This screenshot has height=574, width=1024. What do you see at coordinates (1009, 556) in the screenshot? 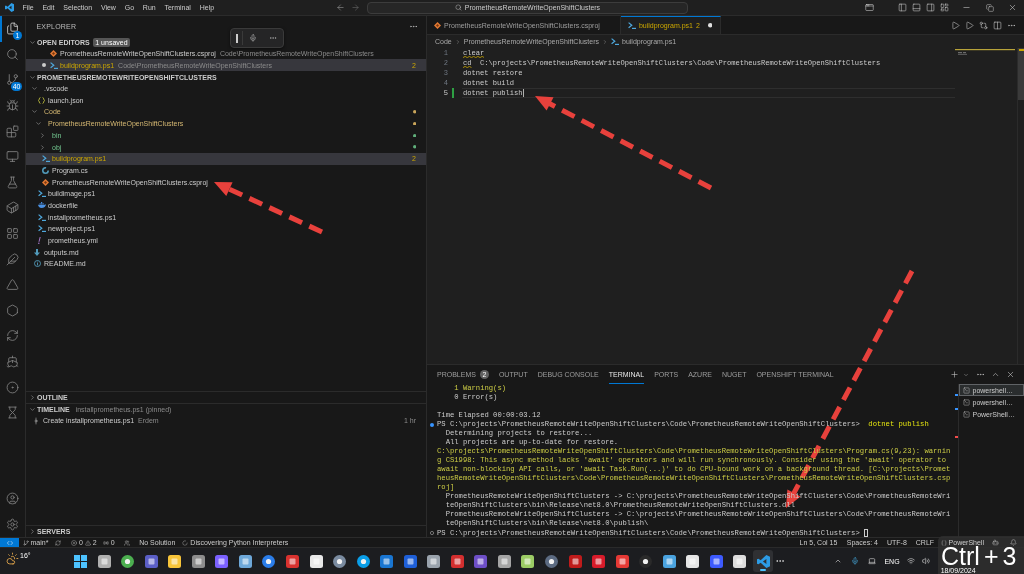
I see `key-label: 3` at bounding box center [1009, 556].